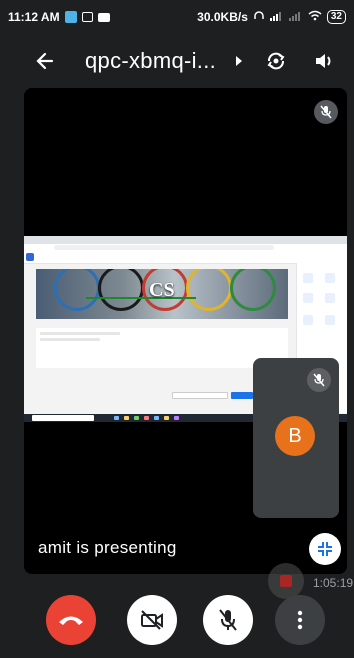  Describe the element at coordinates (324, 61) in the screenshot. I see `speaker-icon` at that location.